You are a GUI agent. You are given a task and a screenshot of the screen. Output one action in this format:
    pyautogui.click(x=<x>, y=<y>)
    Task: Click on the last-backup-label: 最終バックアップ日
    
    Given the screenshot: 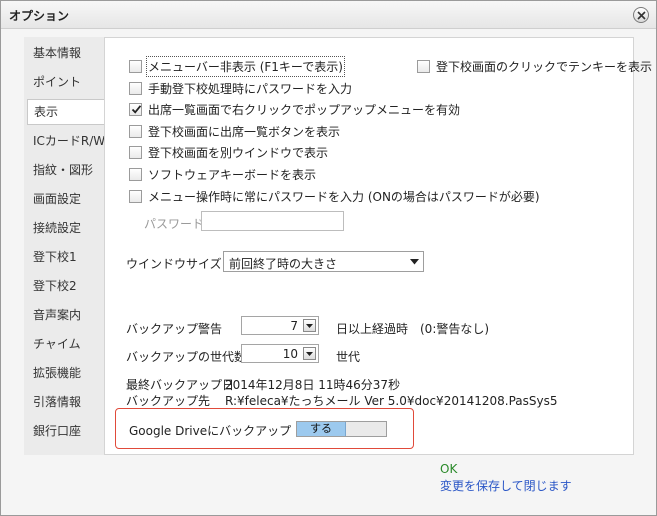 What is the action you would take?
    pyautogui.click(x=180, y=385)
    